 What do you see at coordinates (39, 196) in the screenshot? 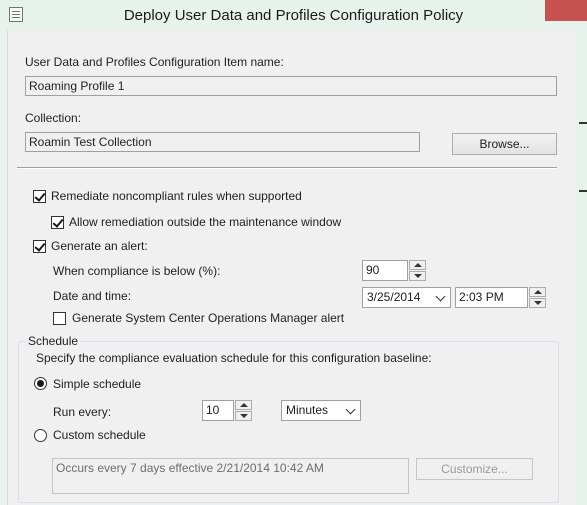
I see `remediate-checkbox` at bounding box center [39, 196].